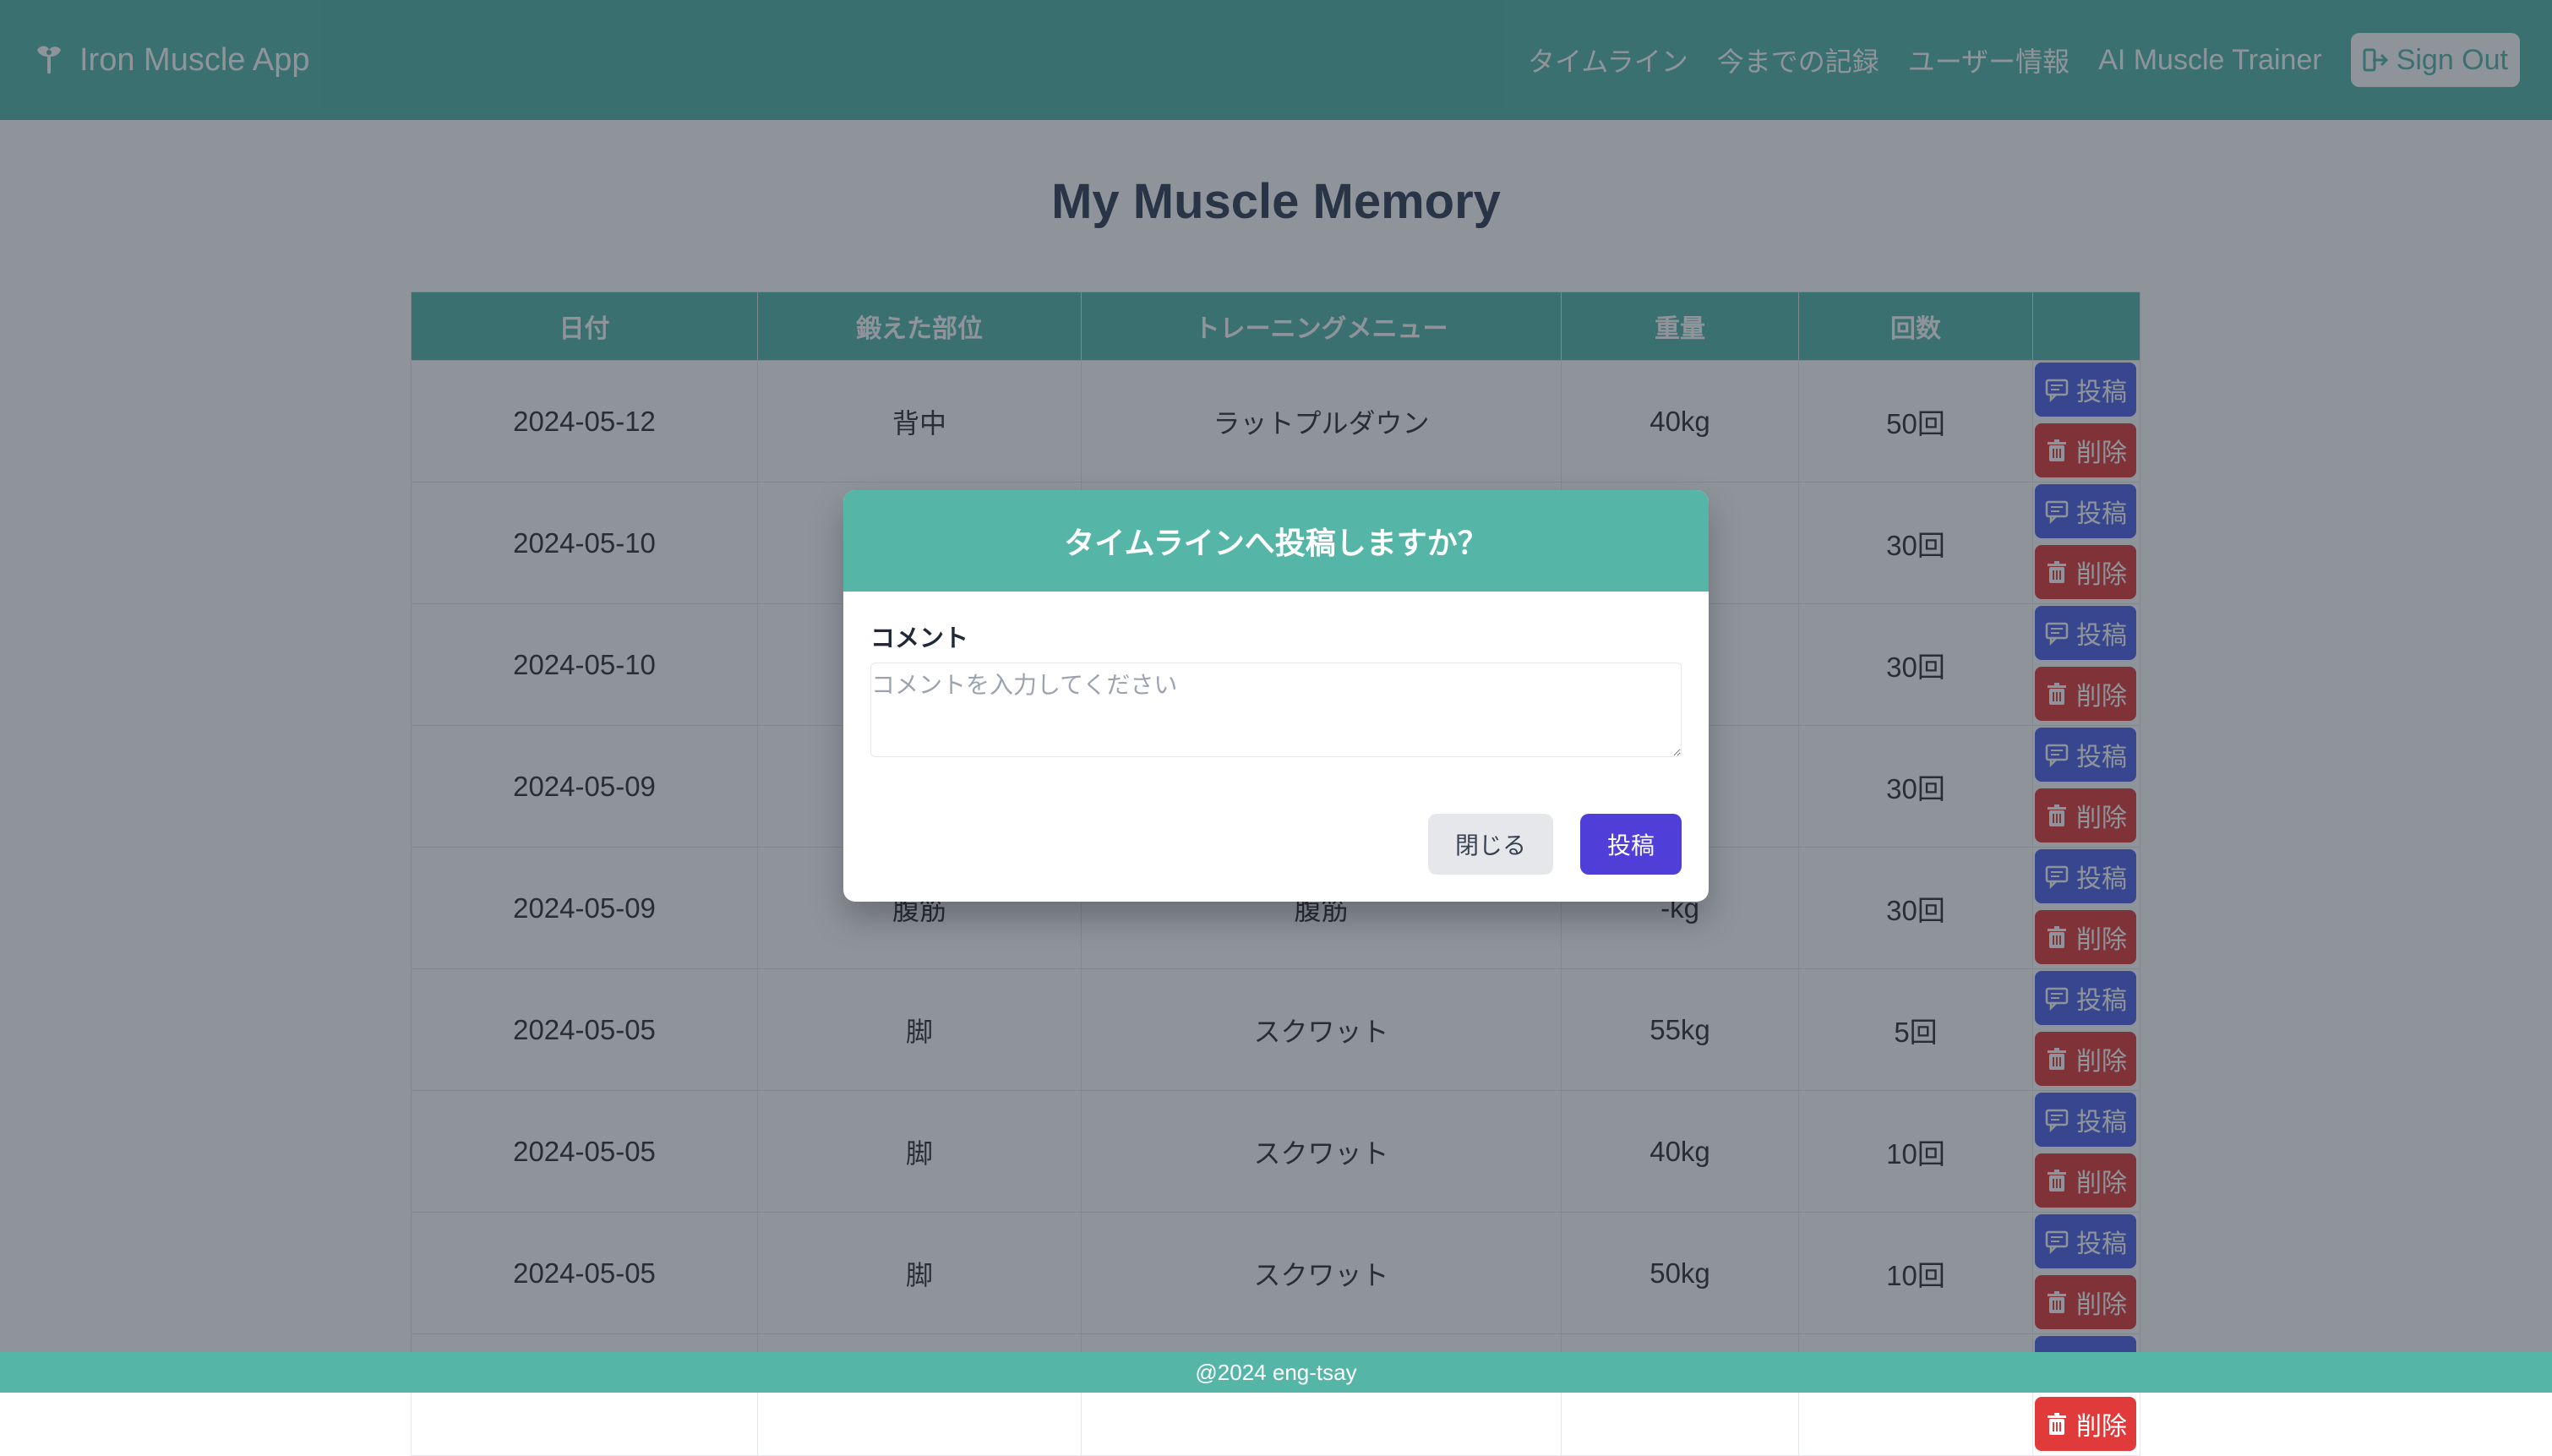 The image size is (2552, 1456). I want to click on delete-button-label: 削除, so click(2101, 1427).